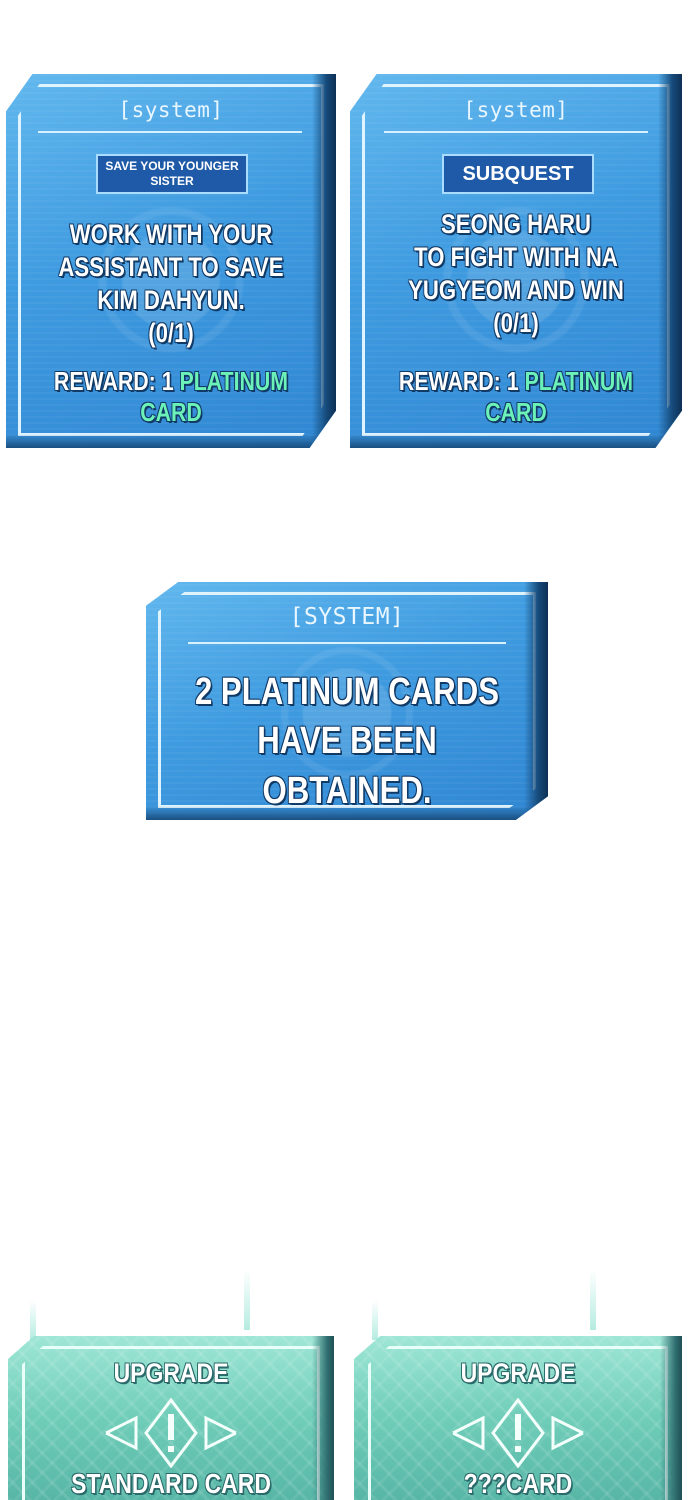 Image resolution: width=690 pixels, height=1500 pixels. Describe the element at coordinates (171, 234) in the screenshot. I see `quest-line: WORK WITH YOUR` at that location.